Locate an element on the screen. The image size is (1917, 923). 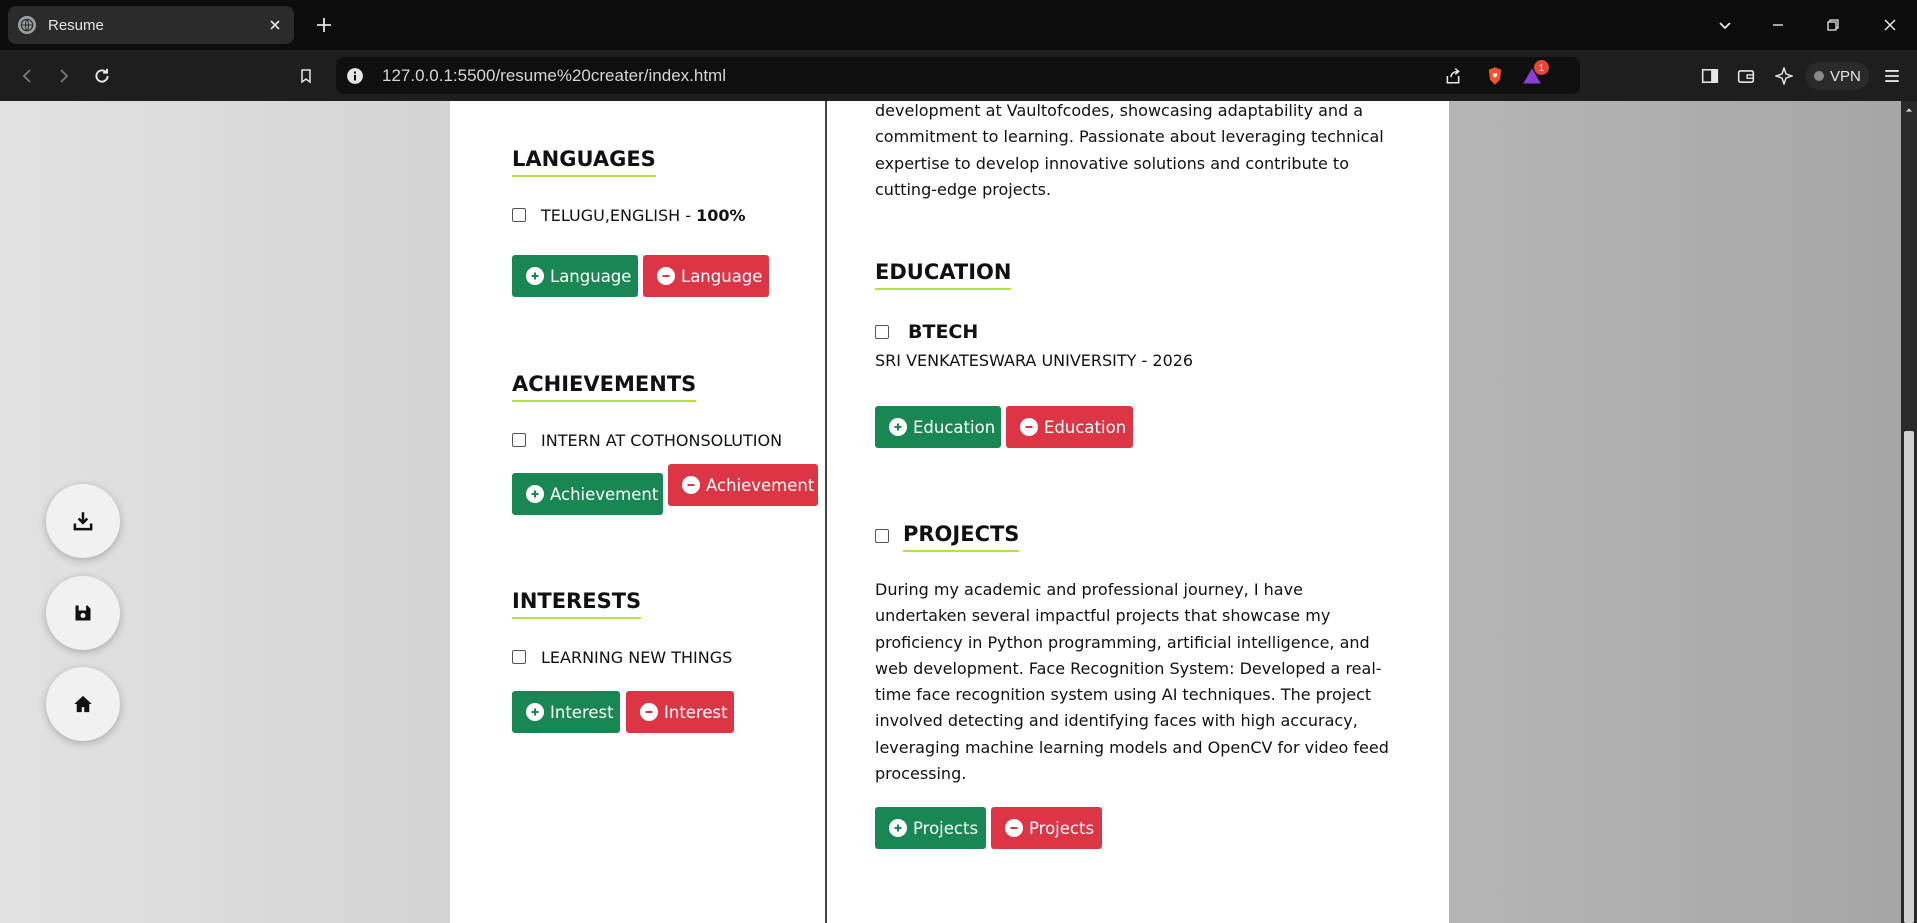
add-education-button: Education is located at coordinates (938, 427).